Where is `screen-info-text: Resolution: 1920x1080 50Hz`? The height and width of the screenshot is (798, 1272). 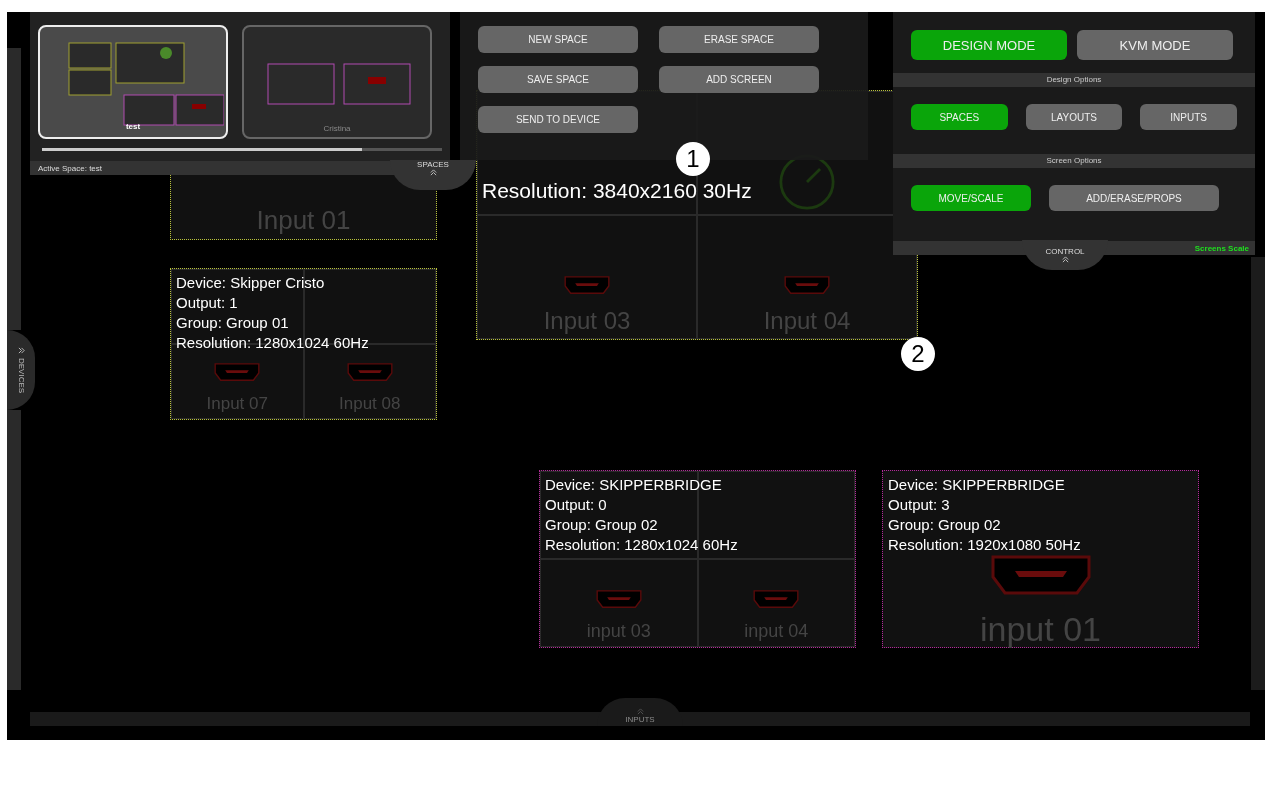
screen-info-text: Resolution: 1920x1080 50Hz is located at coordinates (984, 545).